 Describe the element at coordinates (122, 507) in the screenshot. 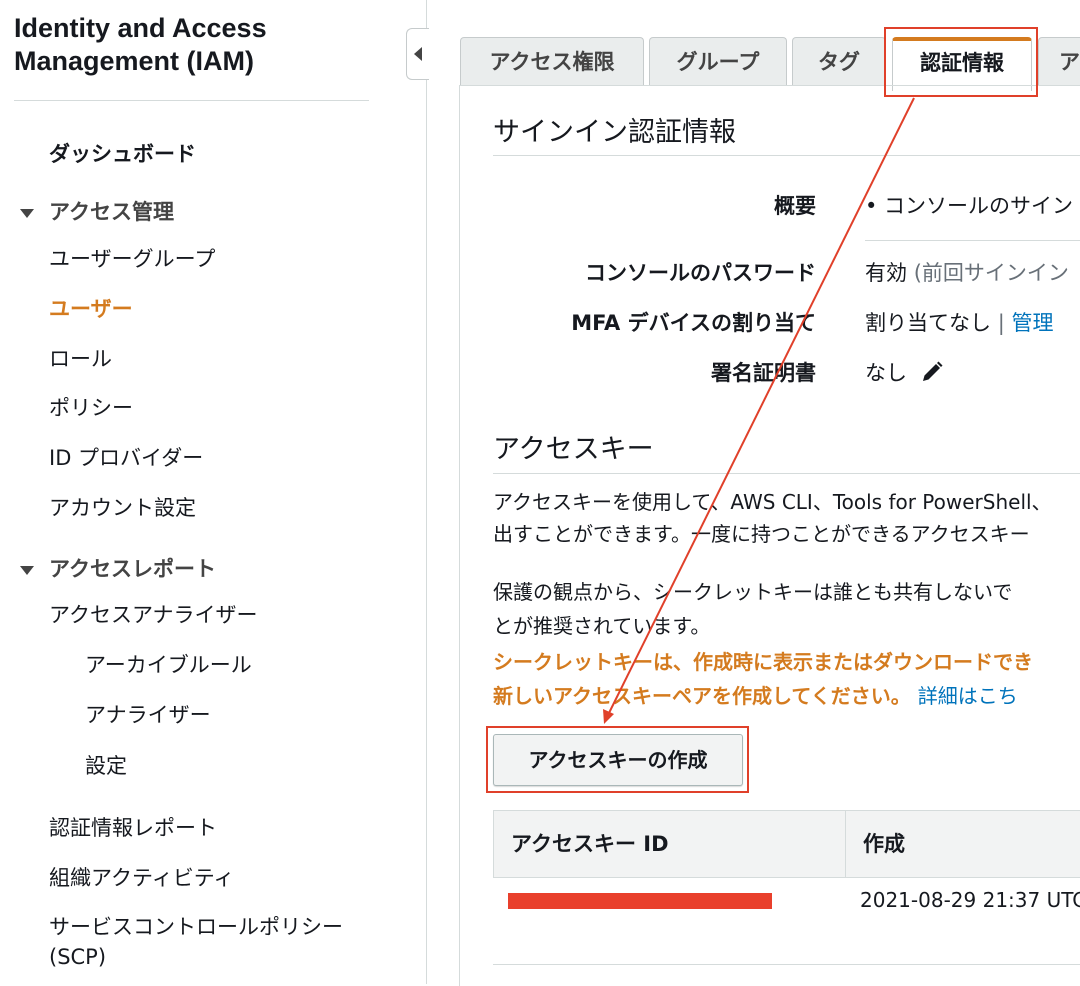

I see `sidebar-item-account-settings: アカウント設定` at that location.